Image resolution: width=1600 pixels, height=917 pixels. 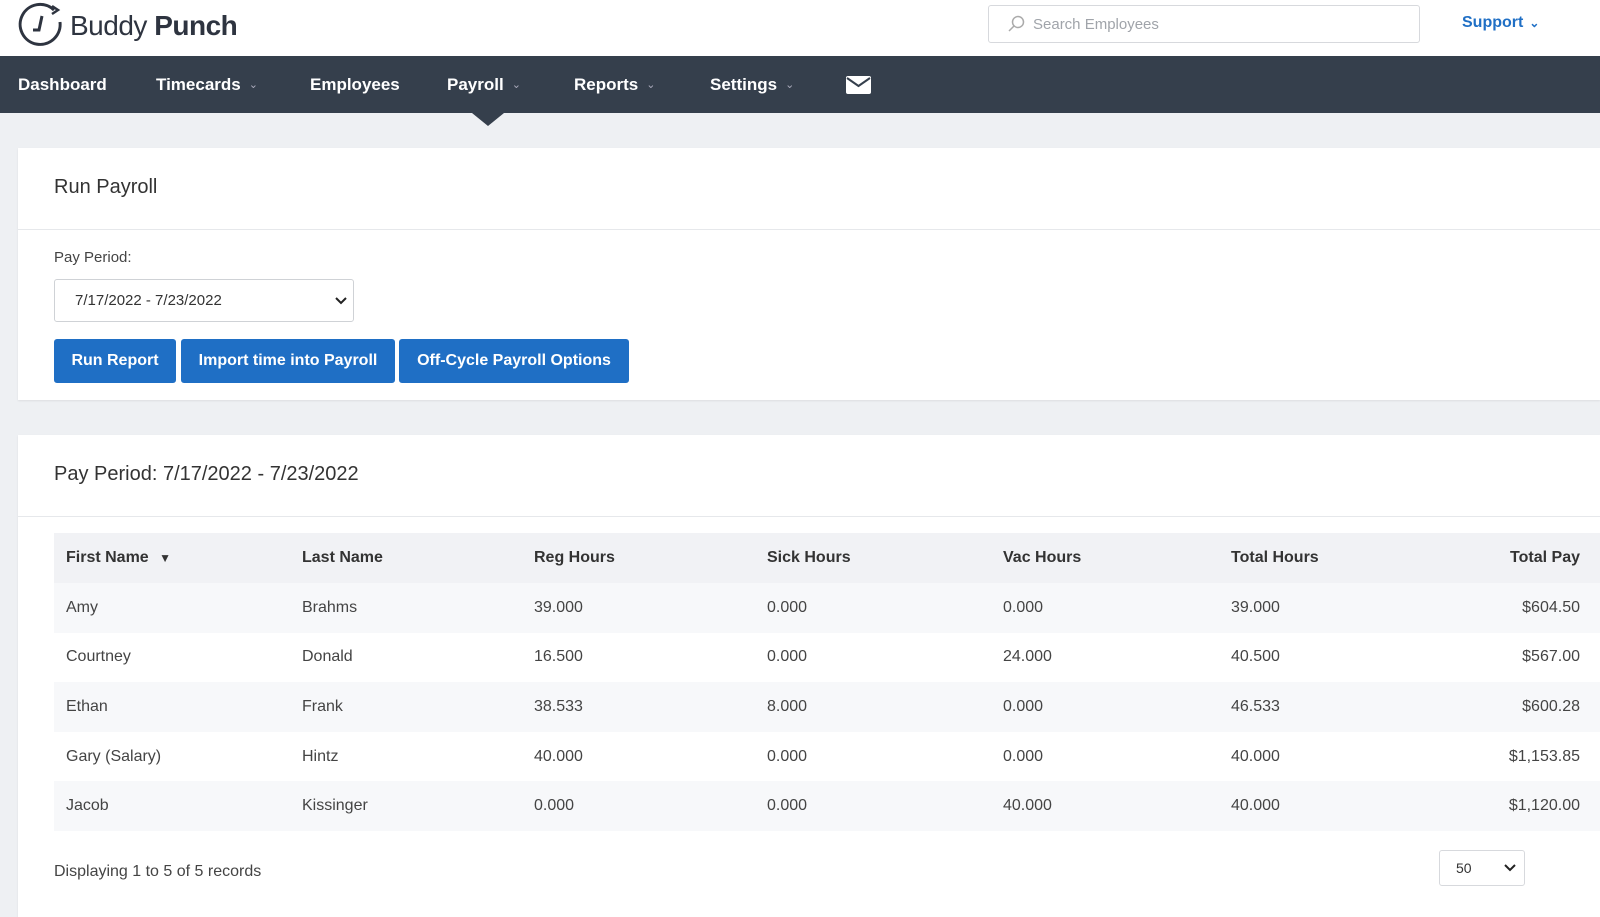 I want to click on cell-vac-hours: 40.000, so click(x=1105, y=806).